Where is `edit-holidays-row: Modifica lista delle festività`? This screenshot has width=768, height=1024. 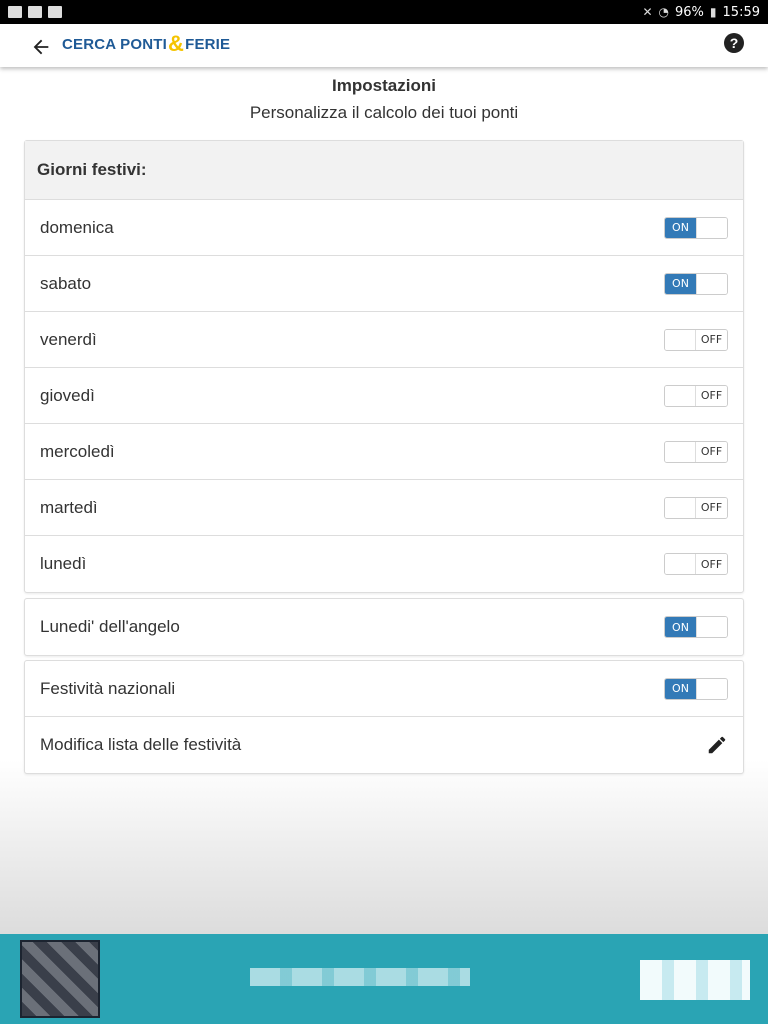
edit-holidays-row: Modifica lista delle festività is located at coordinates (384, 745).